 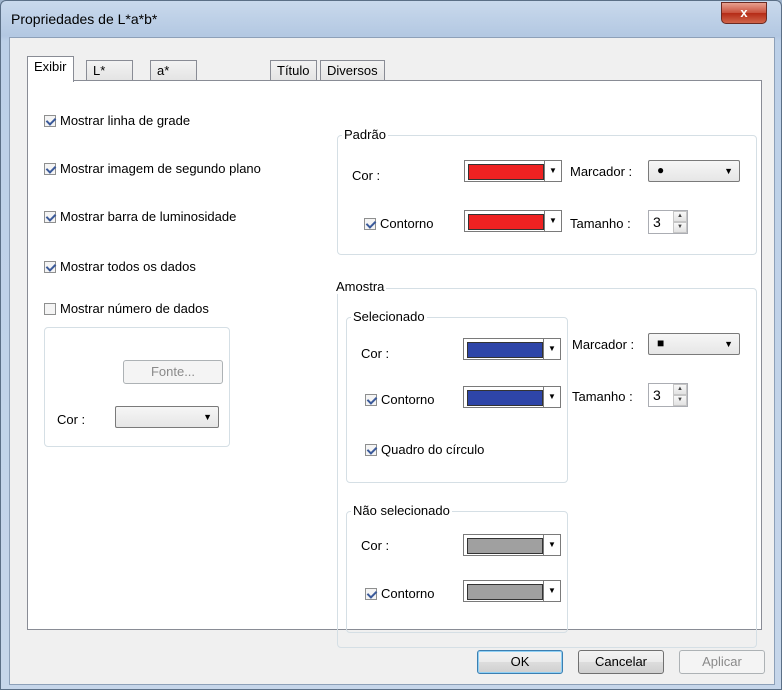 What do you see at coordinates (602, 396) in the screenshot?
I see `amostra-size-label: Tamanho :` at bounding box center [602, 396].